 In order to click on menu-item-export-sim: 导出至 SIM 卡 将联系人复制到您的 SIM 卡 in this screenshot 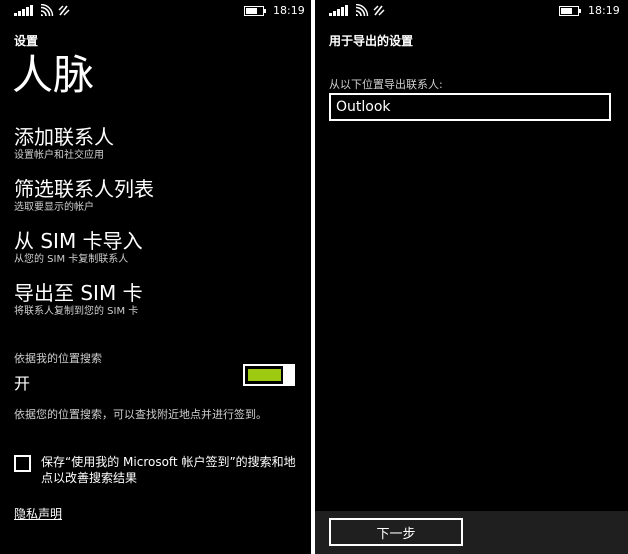, I will do `click(159, 299)`.